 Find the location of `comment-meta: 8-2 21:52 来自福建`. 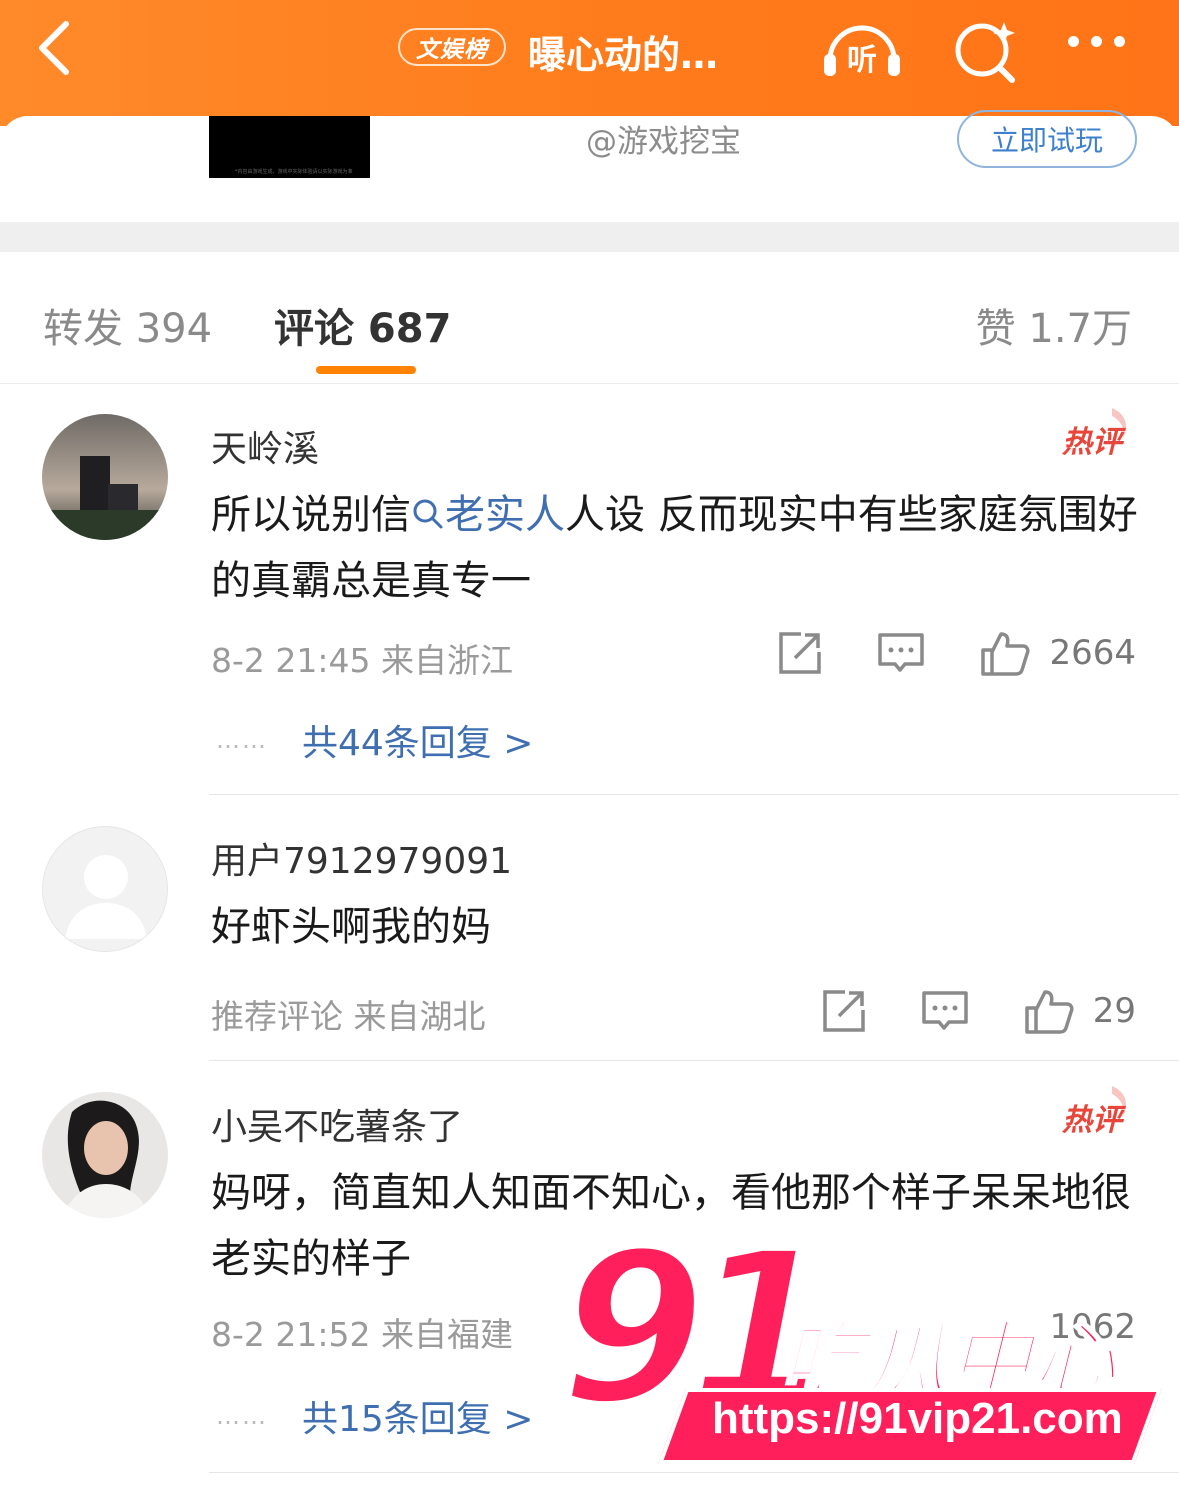

comment-meta: 8-2 21:52 来自福建 is located at coordinates (362, 1334).